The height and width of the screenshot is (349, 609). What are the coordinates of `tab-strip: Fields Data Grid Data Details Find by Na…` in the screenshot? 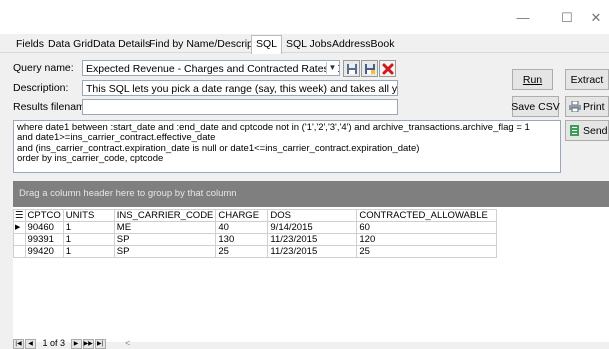 It's located at (304, 44).